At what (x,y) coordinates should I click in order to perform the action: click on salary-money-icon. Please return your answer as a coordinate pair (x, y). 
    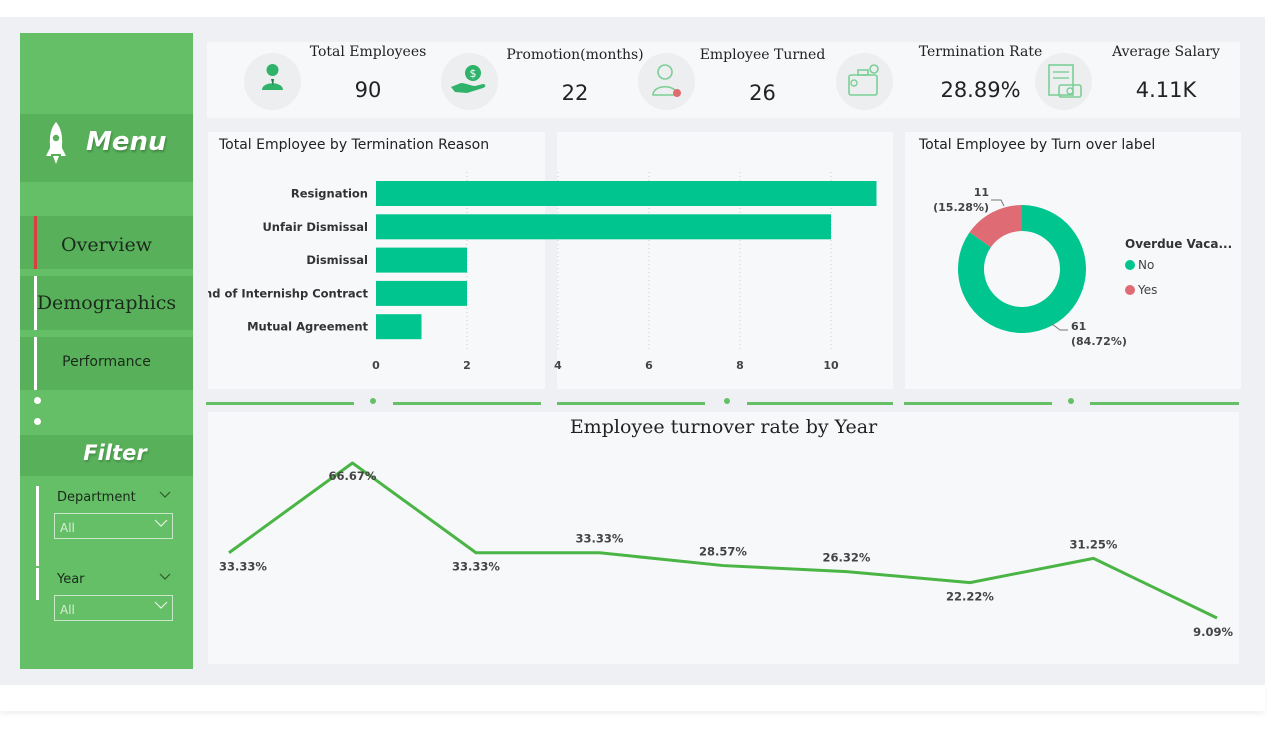
    Looking at the image, I should click on (1065, 81).